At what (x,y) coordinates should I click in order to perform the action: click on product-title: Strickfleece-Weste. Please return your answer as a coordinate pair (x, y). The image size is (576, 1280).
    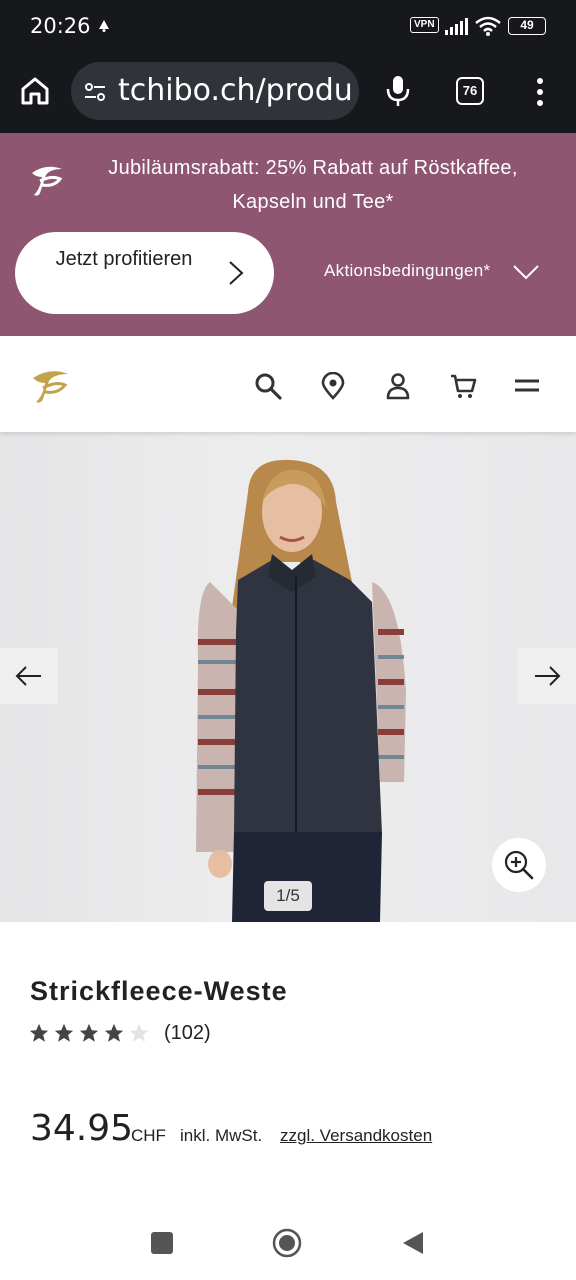
    Looking at the image, I should click on (159, 991).